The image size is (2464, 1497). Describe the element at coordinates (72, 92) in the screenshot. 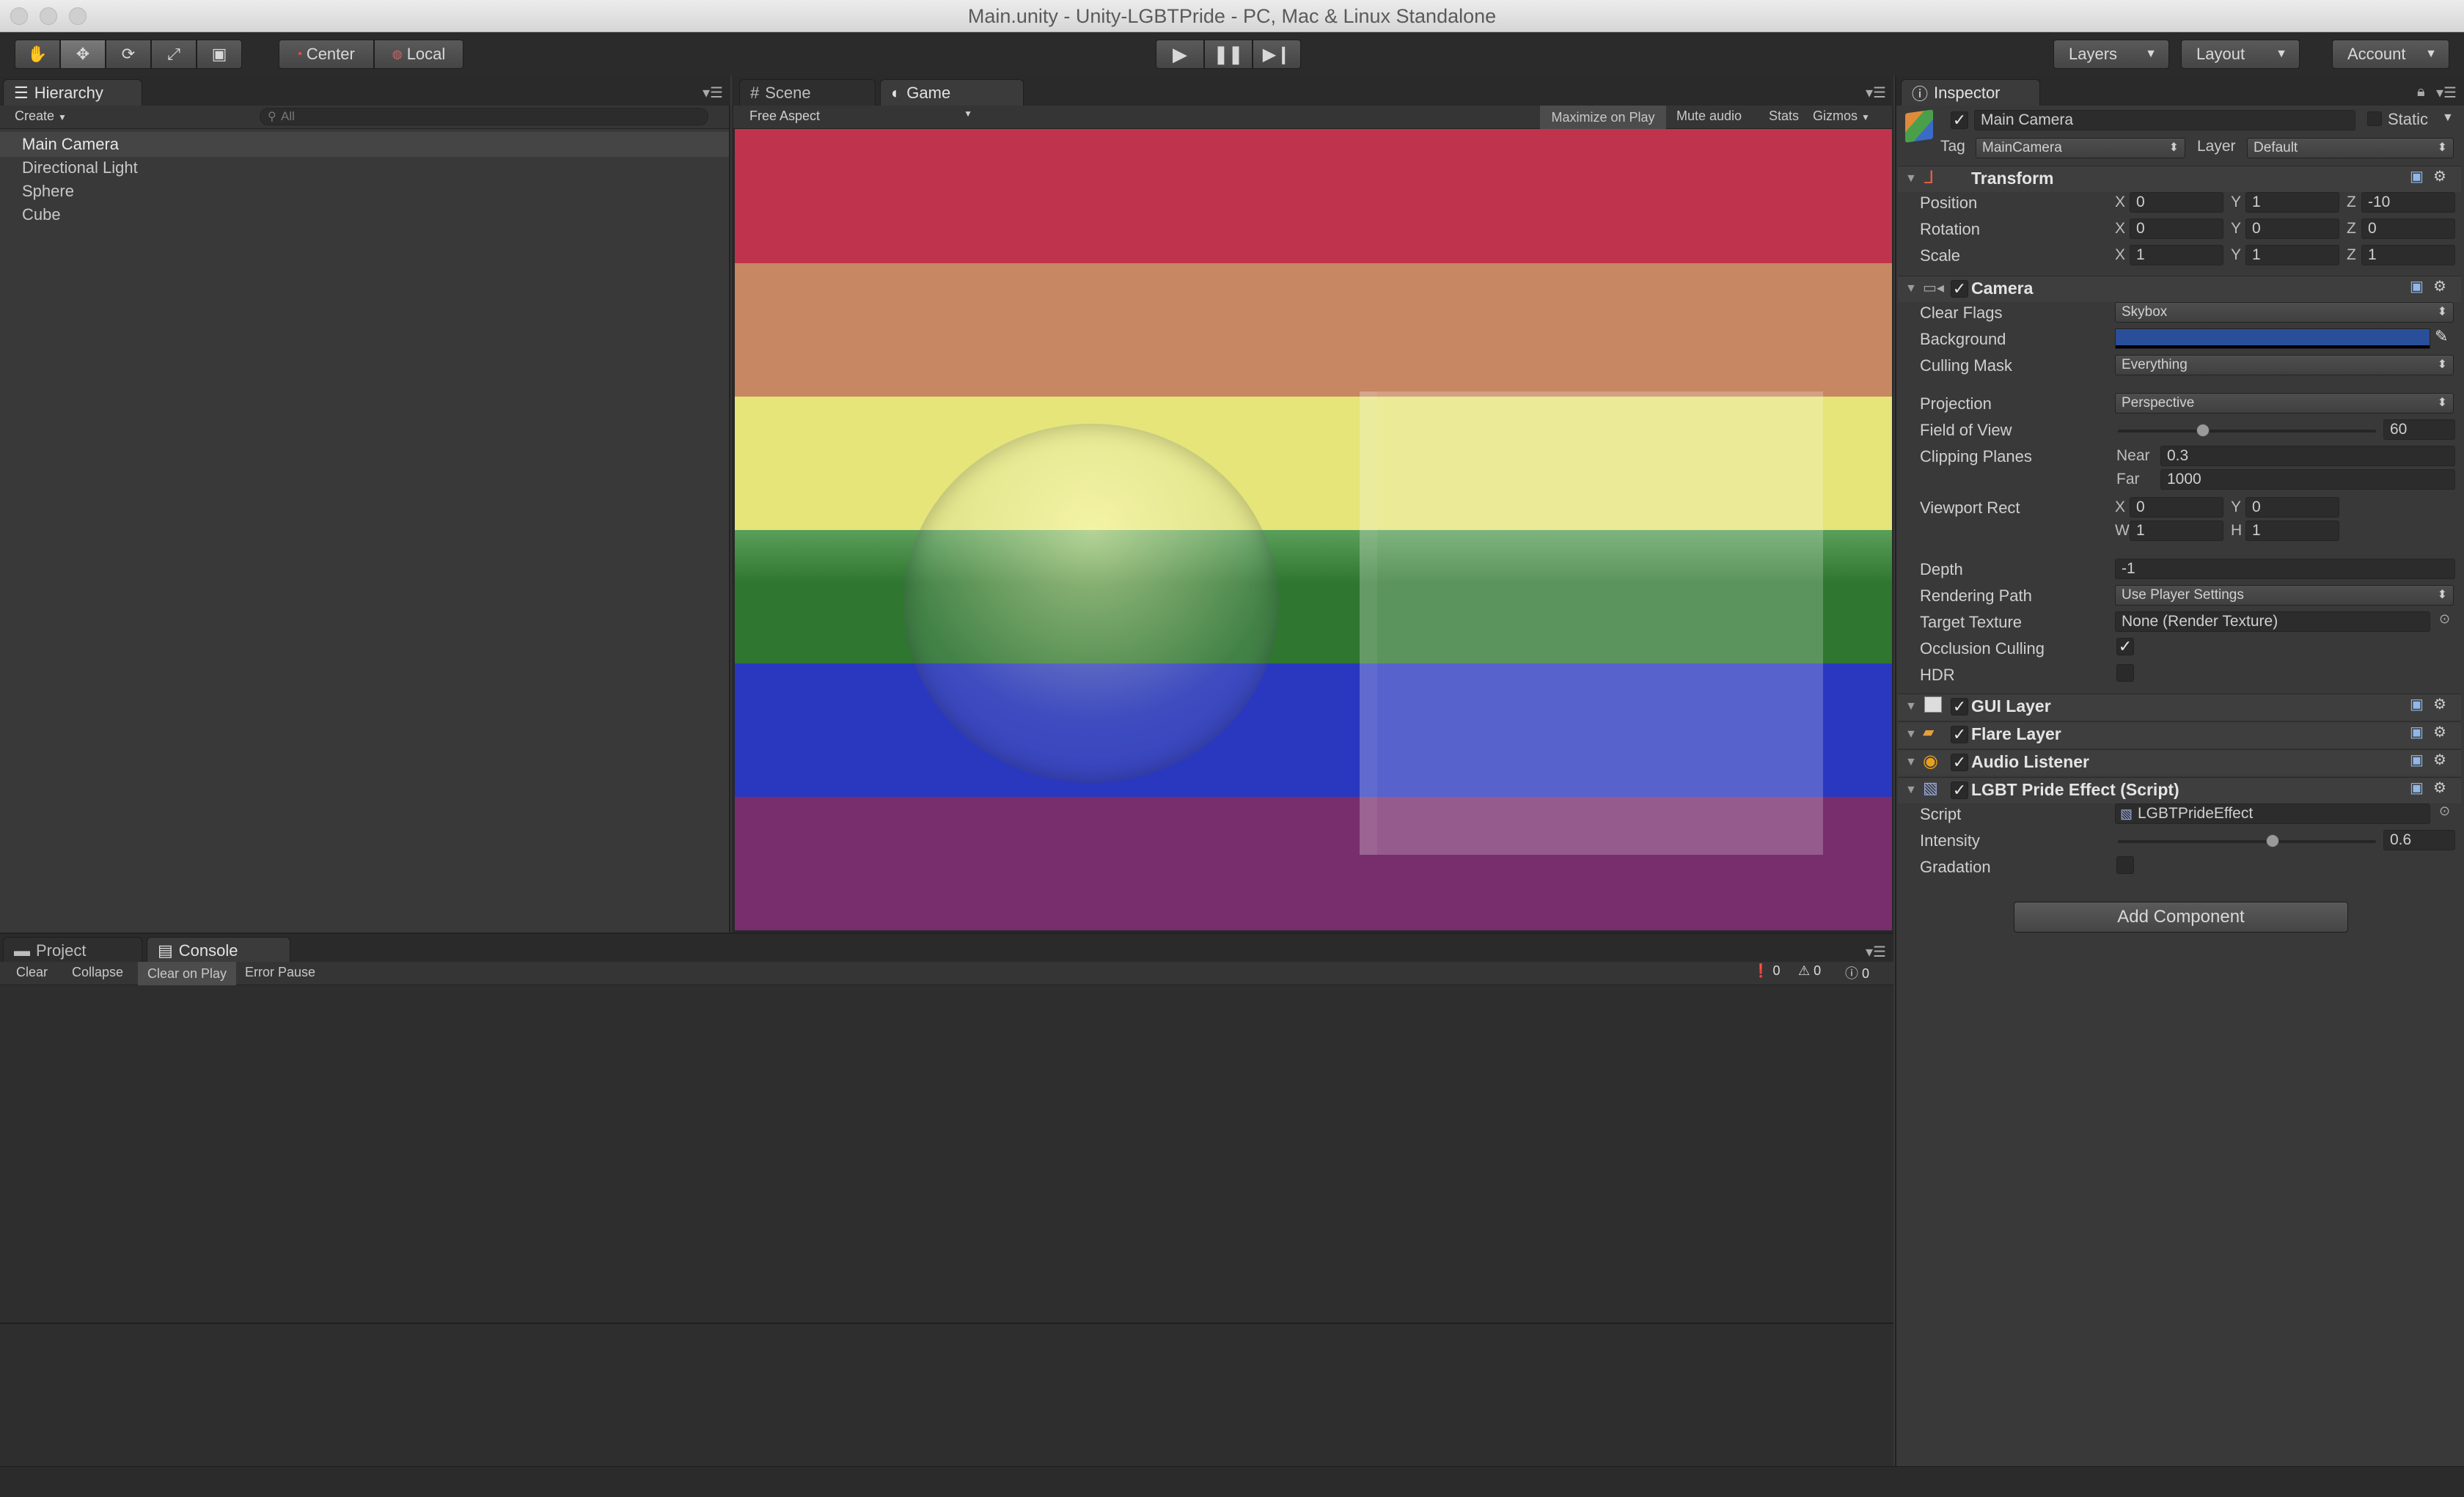

I see `tab-hierarchy: ☰ Hierarchy` at that location.